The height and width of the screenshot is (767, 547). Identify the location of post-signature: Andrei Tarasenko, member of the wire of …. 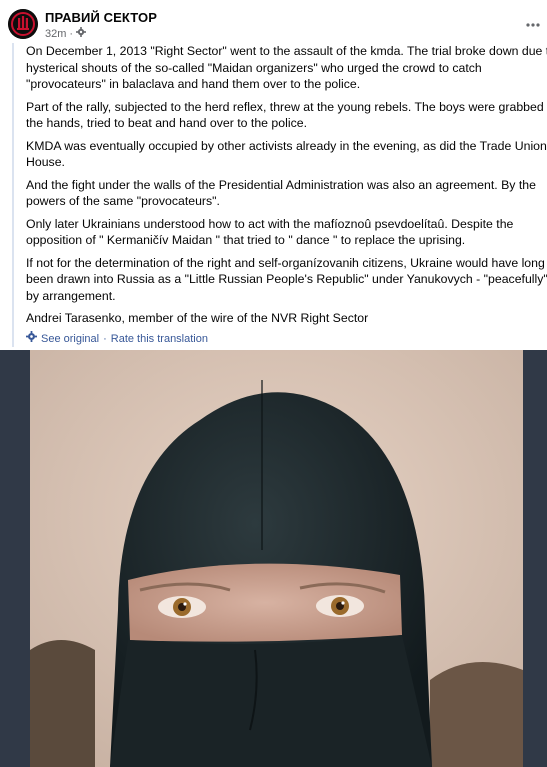
(197, 318).